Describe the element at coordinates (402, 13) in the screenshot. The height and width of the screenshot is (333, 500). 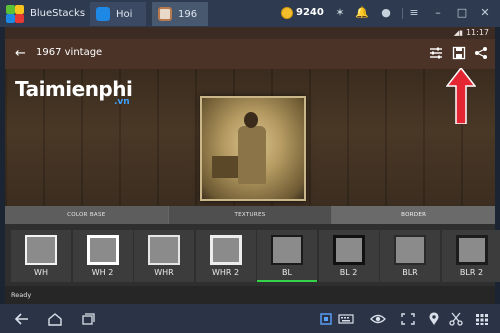
I see `divider` at that location.